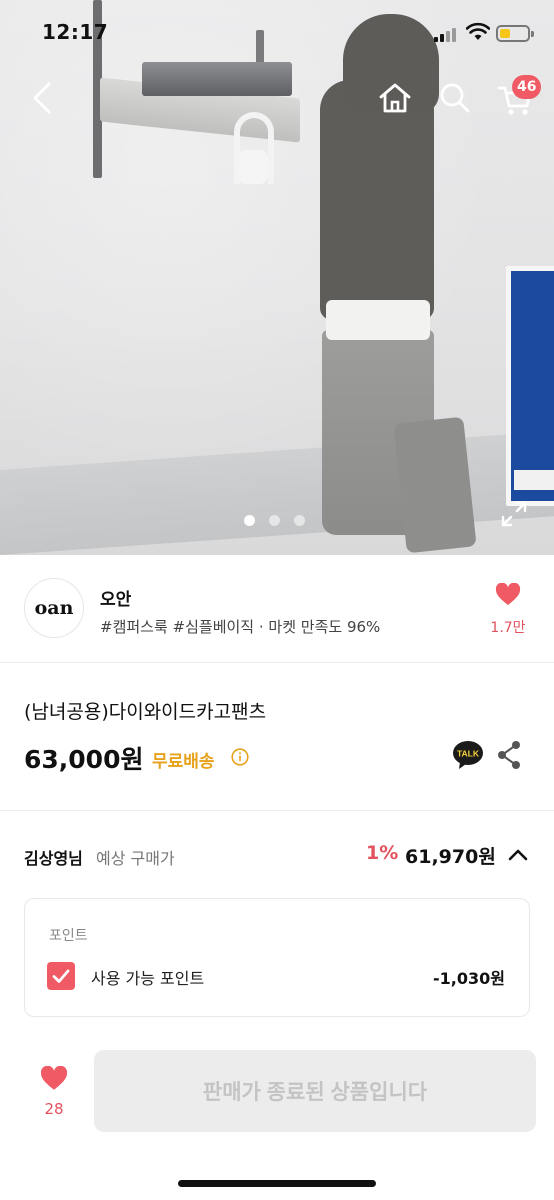 The width and height of the screenshot is (554, 1200). I want to click on home-indicator, so click(277, 1183).